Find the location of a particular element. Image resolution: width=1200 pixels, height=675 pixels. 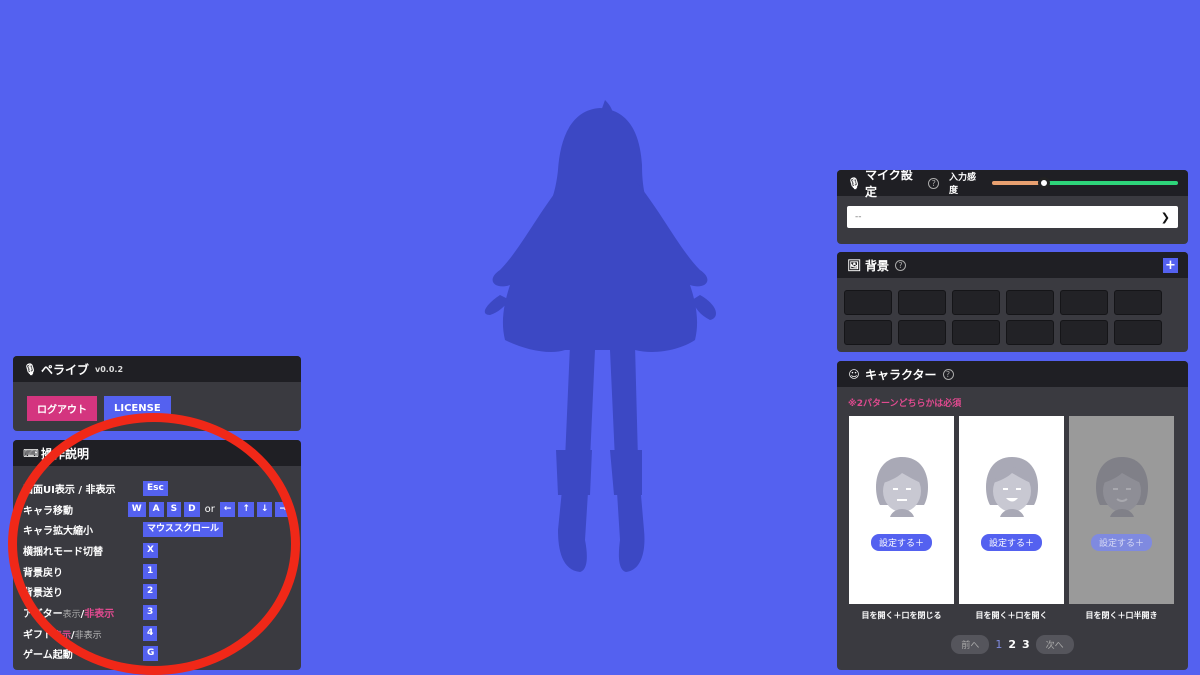

control-row-move: キャラ移動 W A S D or ← ↑ ↓ → is located at coordinates (157, 509).